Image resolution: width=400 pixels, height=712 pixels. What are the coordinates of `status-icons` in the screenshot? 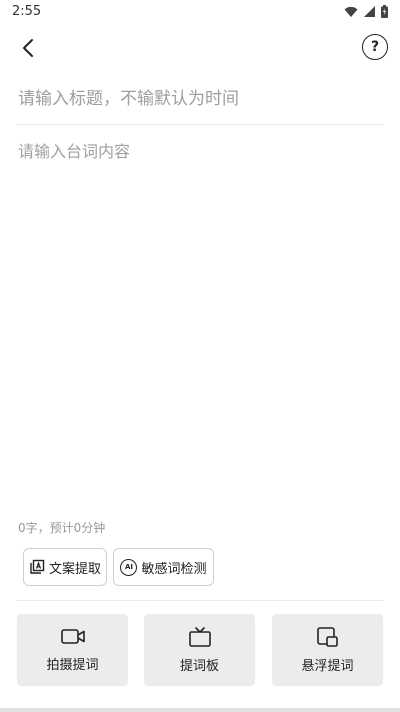 It's located at (366, 11).